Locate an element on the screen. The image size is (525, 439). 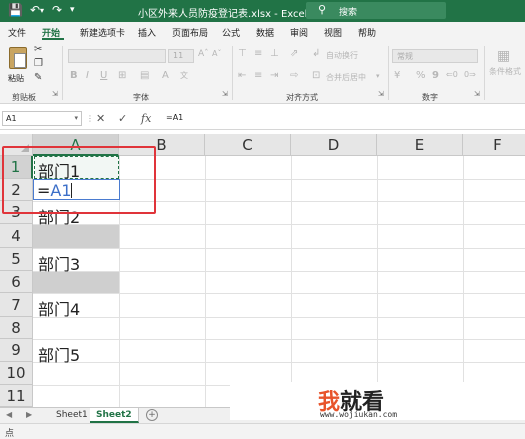
tab-view: 视图 is located at coordinates (333, 32).